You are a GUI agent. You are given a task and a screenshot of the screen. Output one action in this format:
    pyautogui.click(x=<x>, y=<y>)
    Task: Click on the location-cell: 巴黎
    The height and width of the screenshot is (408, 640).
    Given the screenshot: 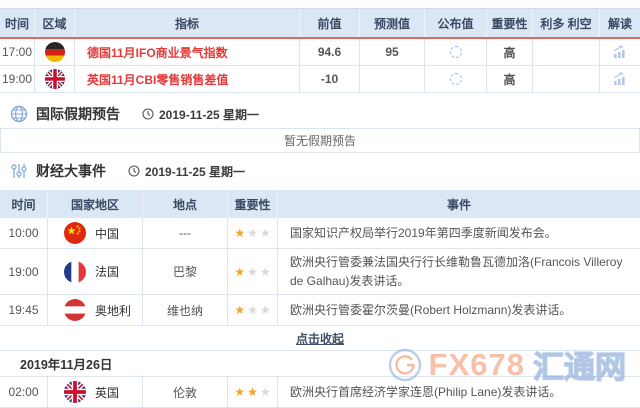 What is the action you would take?
    pyautogui.click(x=185, y=272)
    